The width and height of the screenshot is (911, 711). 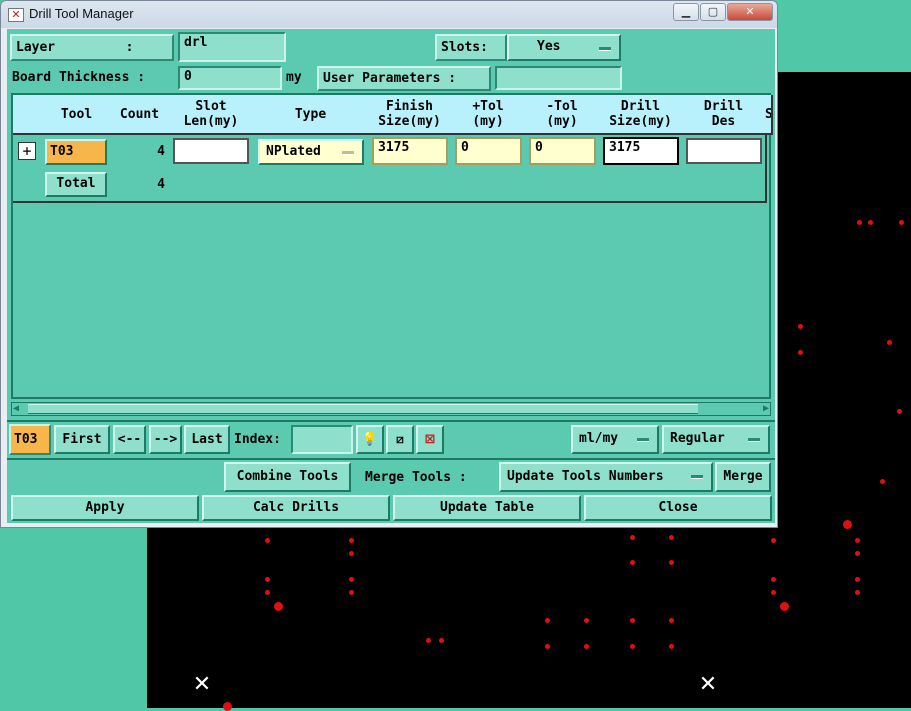 What do you see at coordinates (404, 78) in the screenshot?
I see `user-parameters-button: User Parameters :` at bounding box center [404, 78].